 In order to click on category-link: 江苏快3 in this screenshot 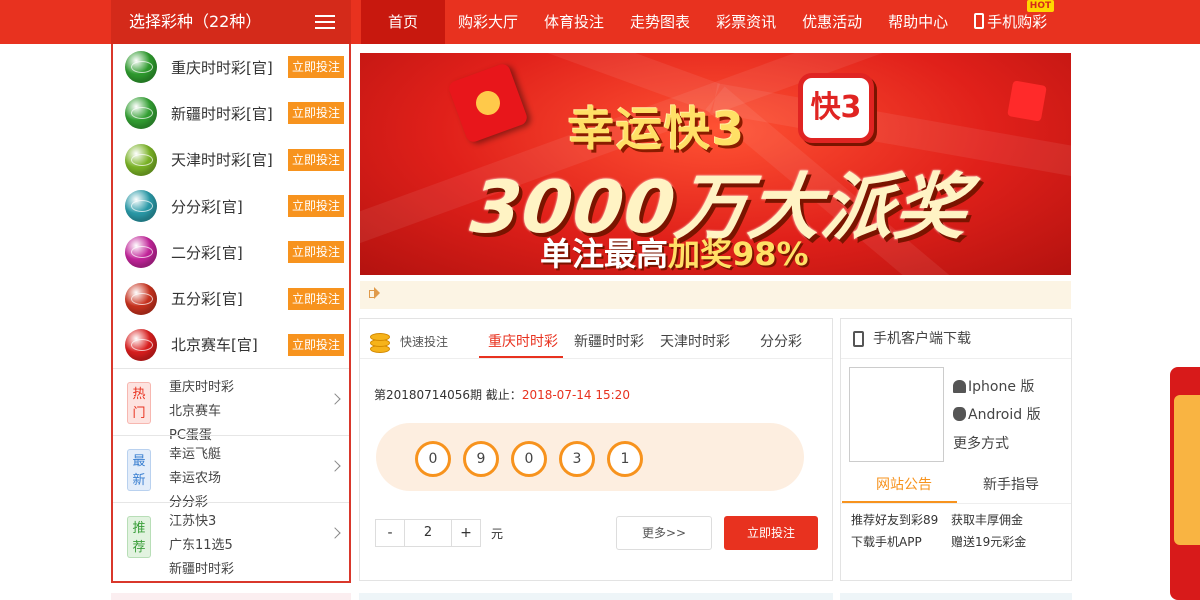, I will do `click(212, 522)`.